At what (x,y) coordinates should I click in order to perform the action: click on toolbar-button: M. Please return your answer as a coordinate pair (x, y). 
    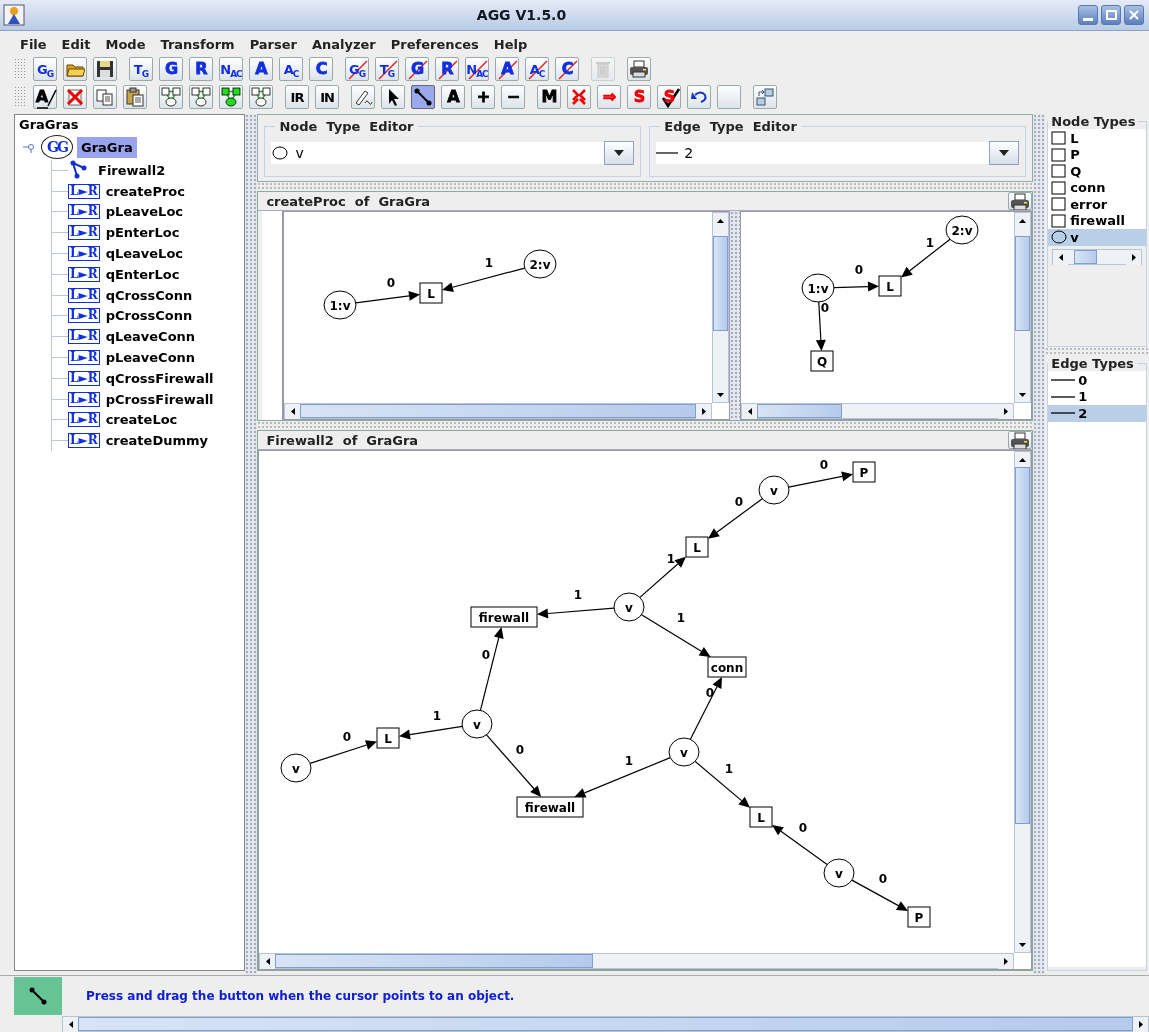
    Looking at the image, I should click on (549, 97).